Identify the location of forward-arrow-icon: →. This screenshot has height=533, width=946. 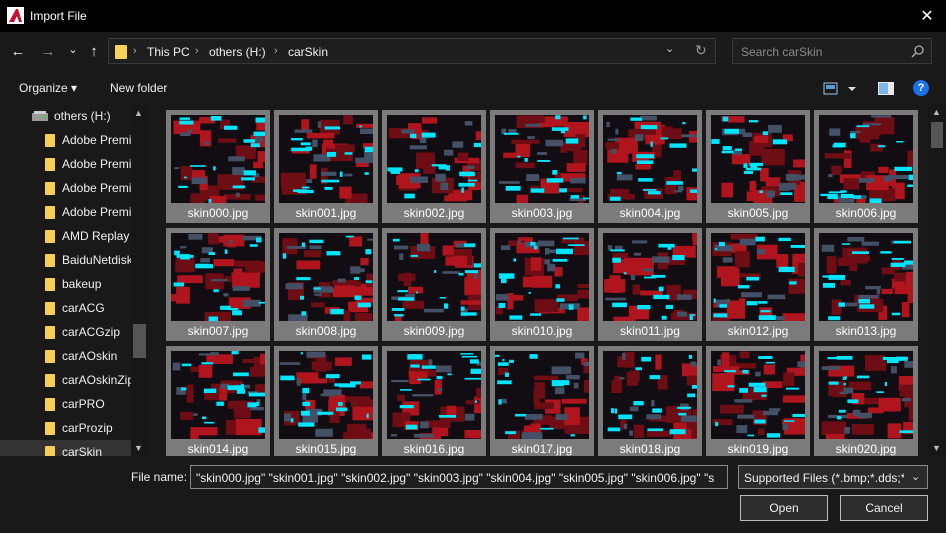
(48, 51).